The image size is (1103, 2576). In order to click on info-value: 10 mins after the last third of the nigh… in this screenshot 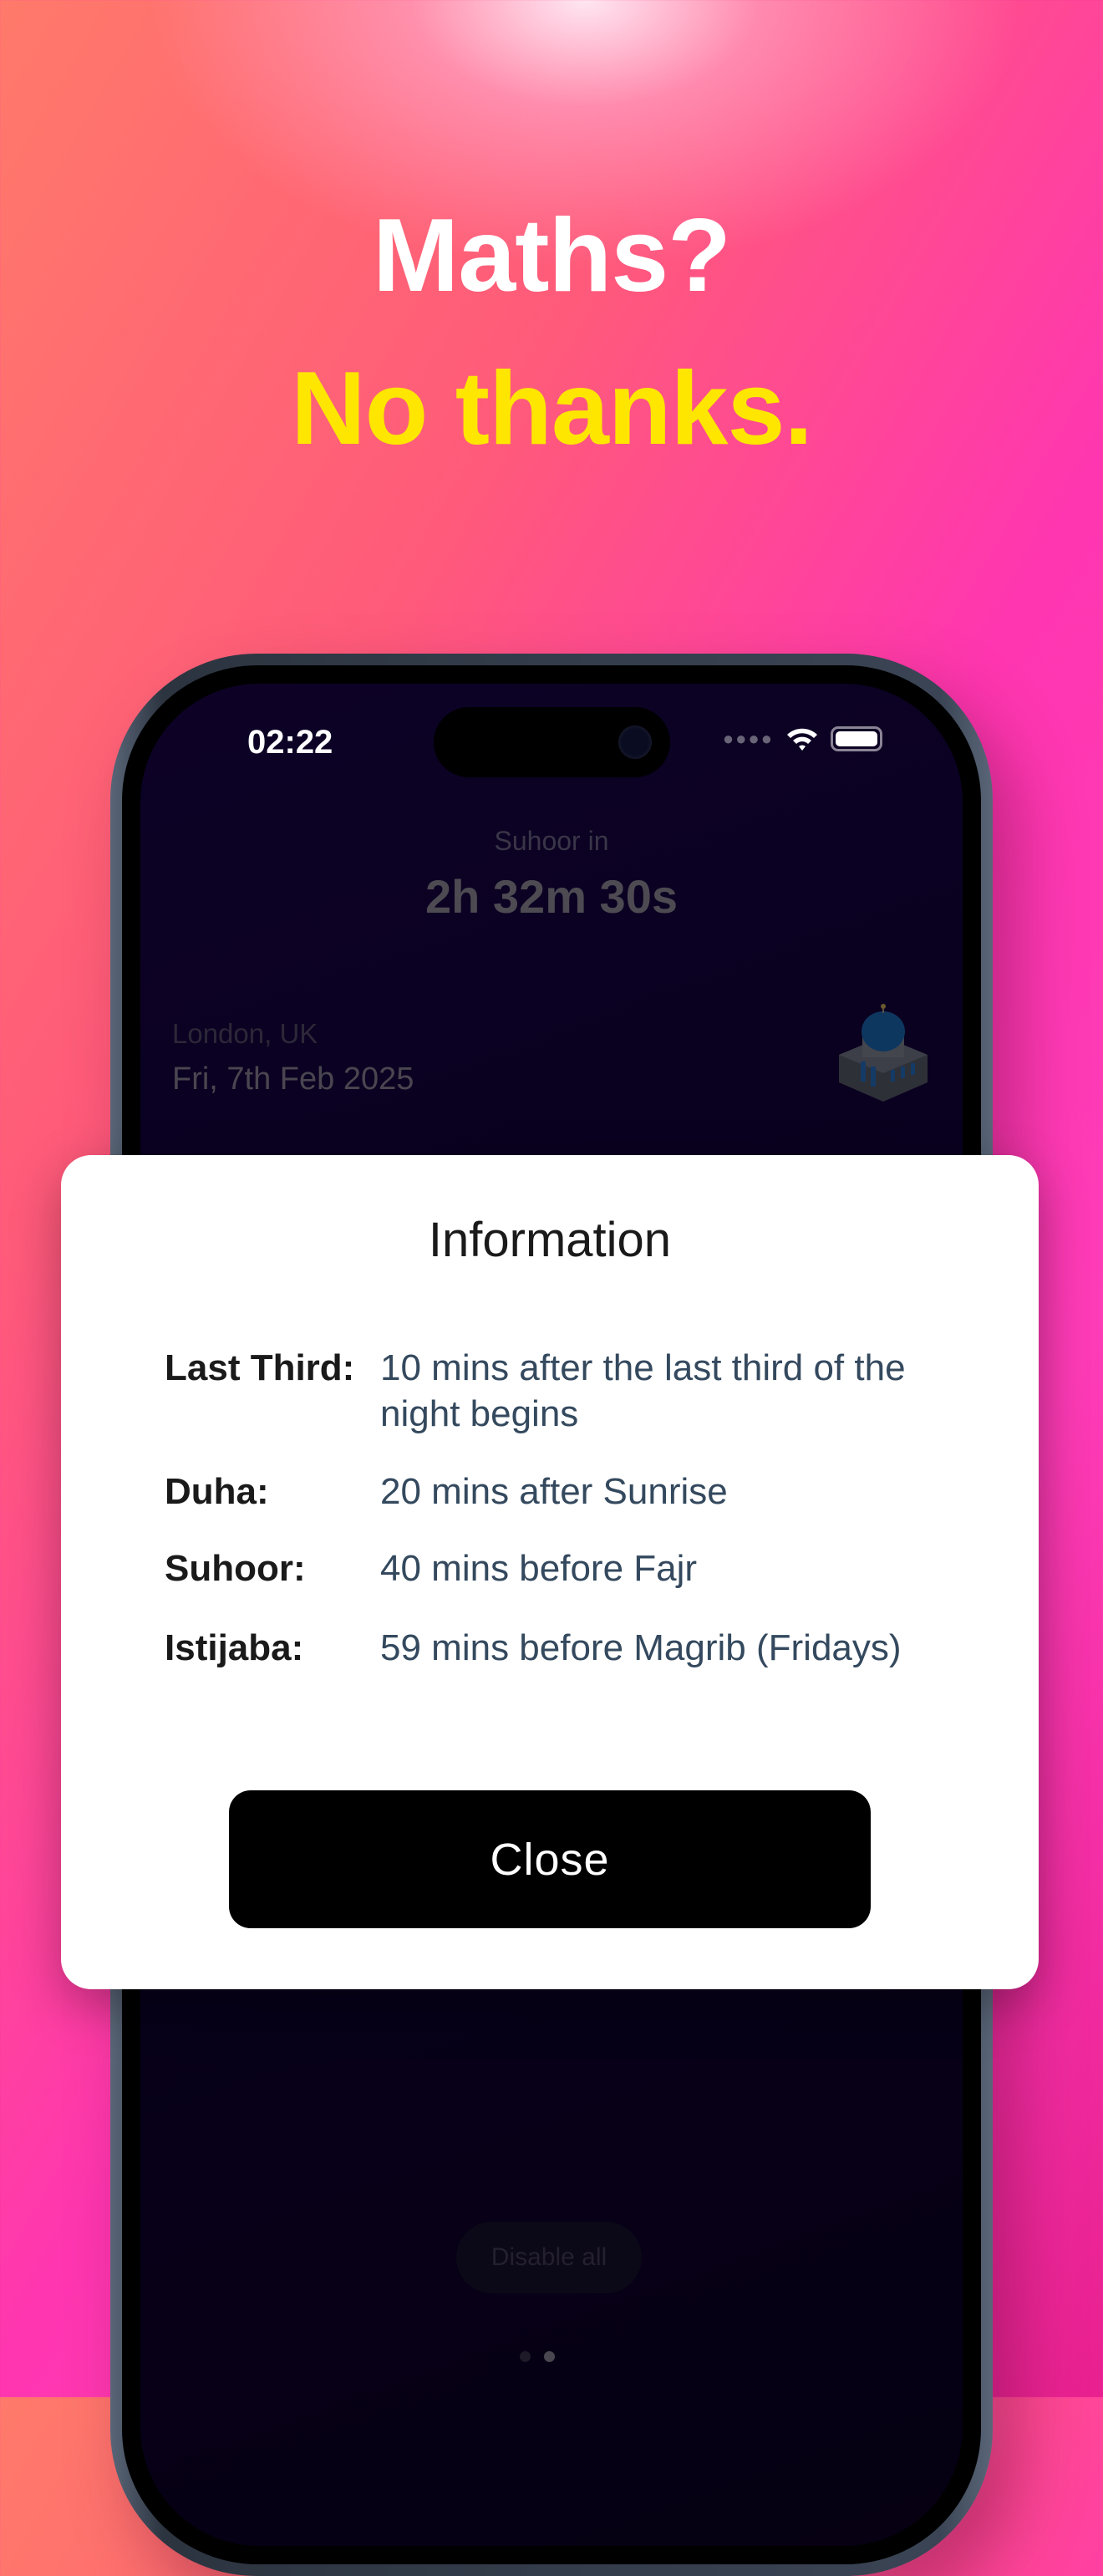, I will do `click(643, 1390)`.